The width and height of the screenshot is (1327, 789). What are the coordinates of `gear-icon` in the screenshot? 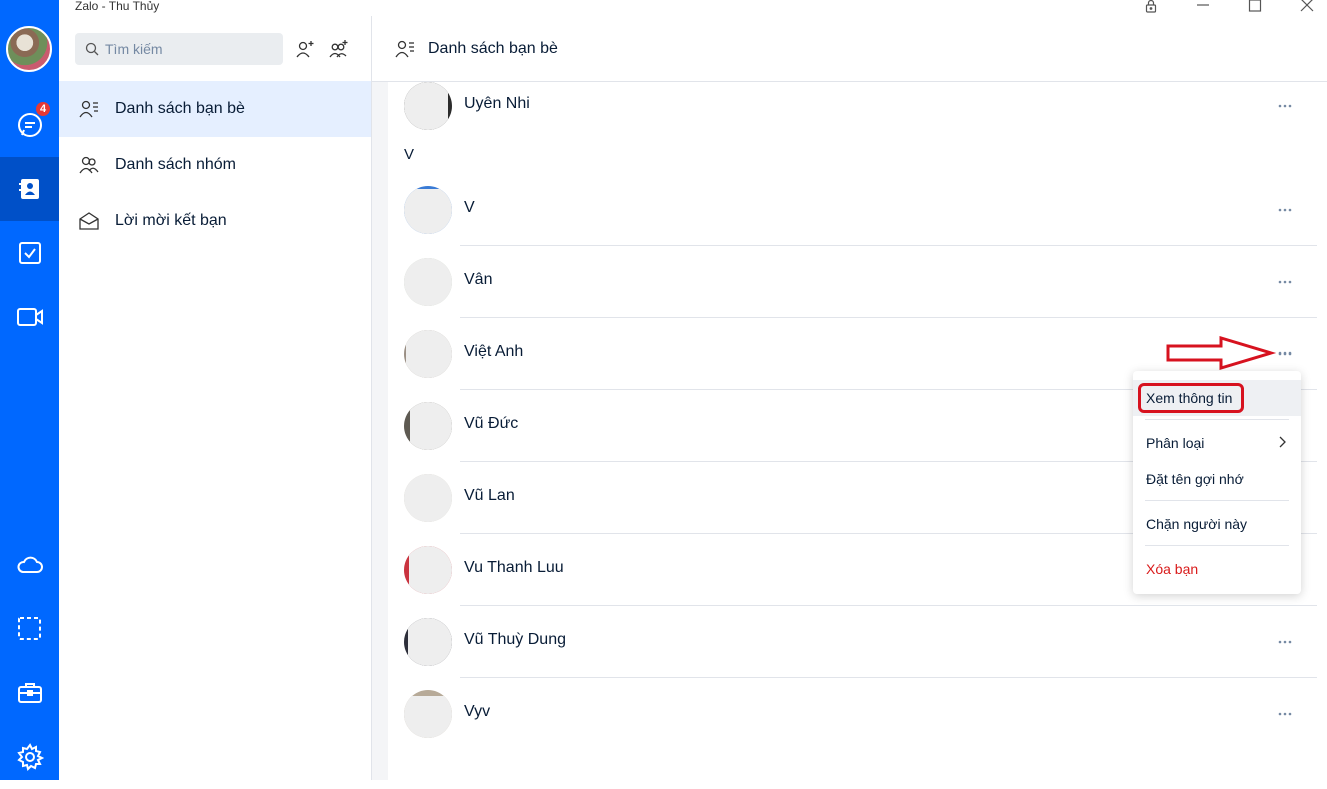 It's located at (30, 757).